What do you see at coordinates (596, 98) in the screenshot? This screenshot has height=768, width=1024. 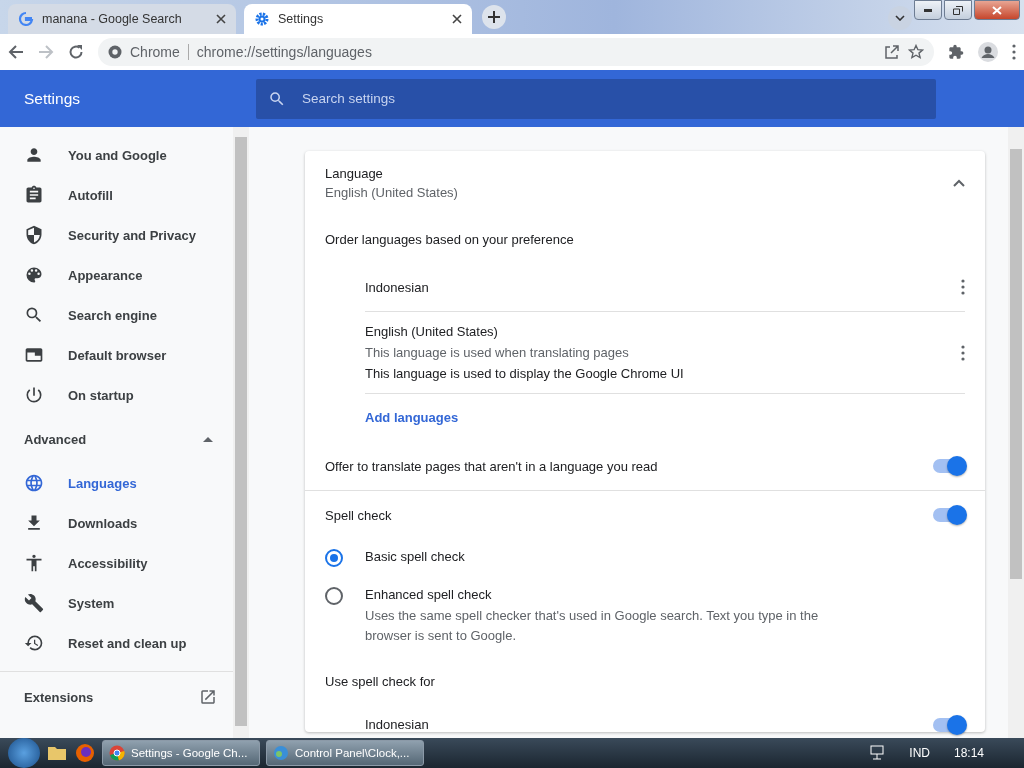 I see `search-field: Search settings` at bounding box center [596, 98].